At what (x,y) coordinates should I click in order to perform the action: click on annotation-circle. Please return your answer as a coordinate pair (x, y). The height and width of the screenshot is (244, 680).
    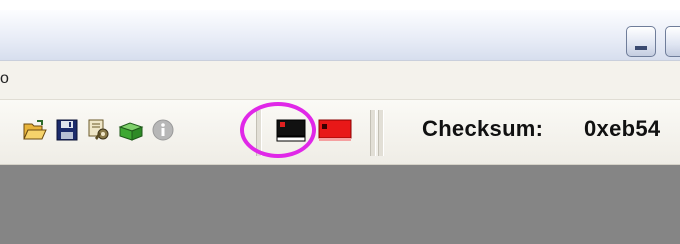
    Looking at the image, I should click on (278, 130).